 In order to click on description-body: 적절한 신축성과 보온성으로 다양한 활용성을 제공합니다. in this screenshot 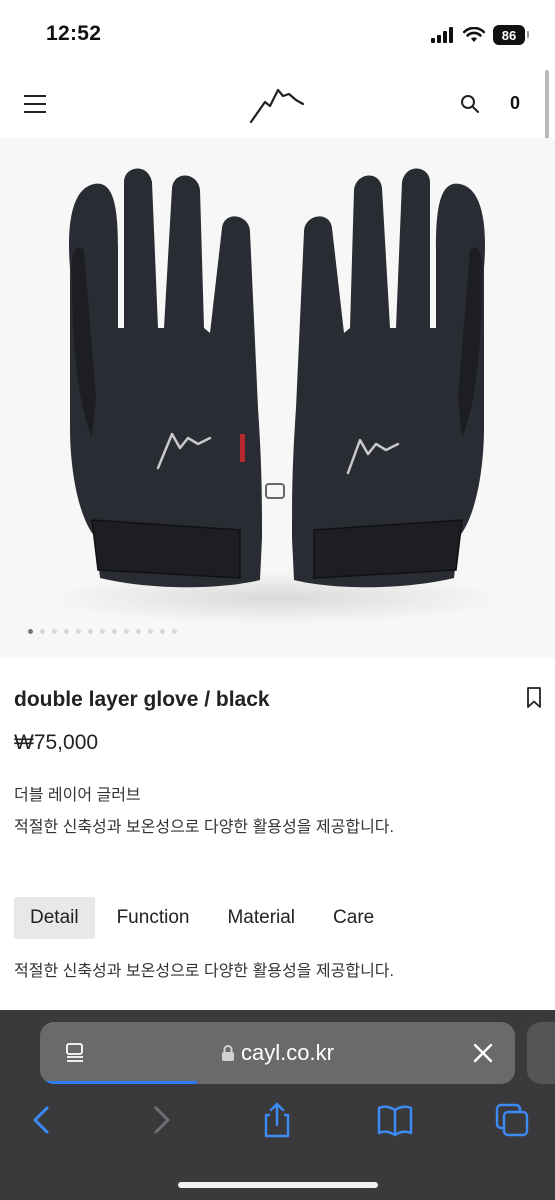, I will do `click(204, 827)`.